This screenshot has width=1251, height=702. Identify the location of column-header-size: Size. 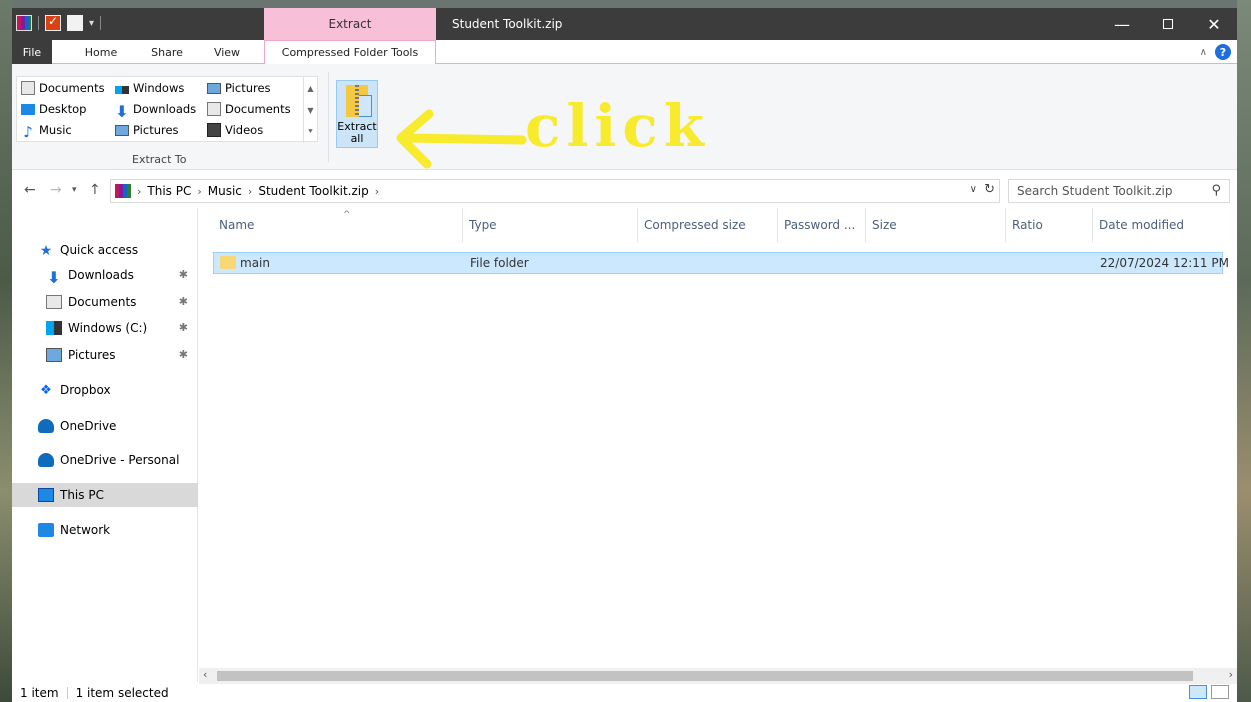
(936, 225).